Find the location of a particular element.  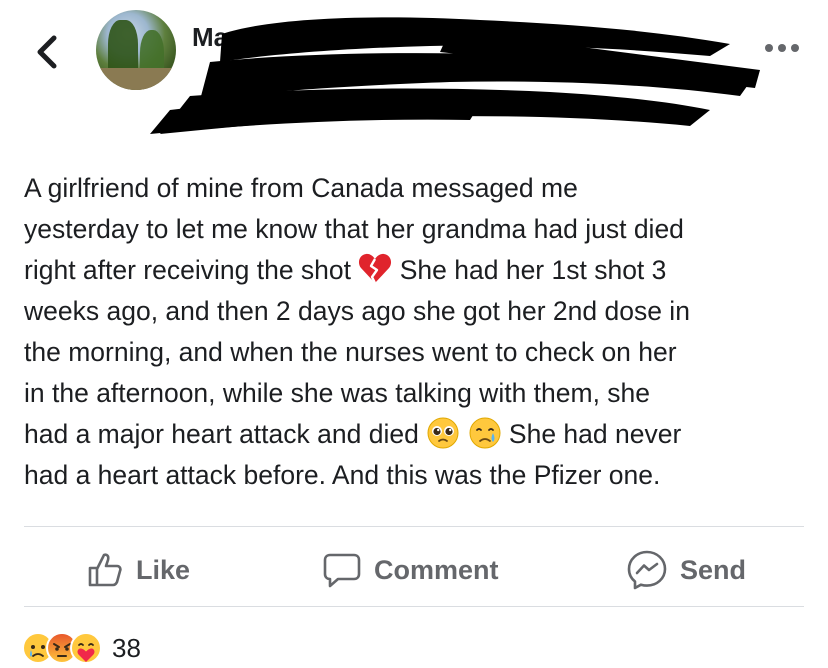

send-button: Send is located at coordinates (686, 570).